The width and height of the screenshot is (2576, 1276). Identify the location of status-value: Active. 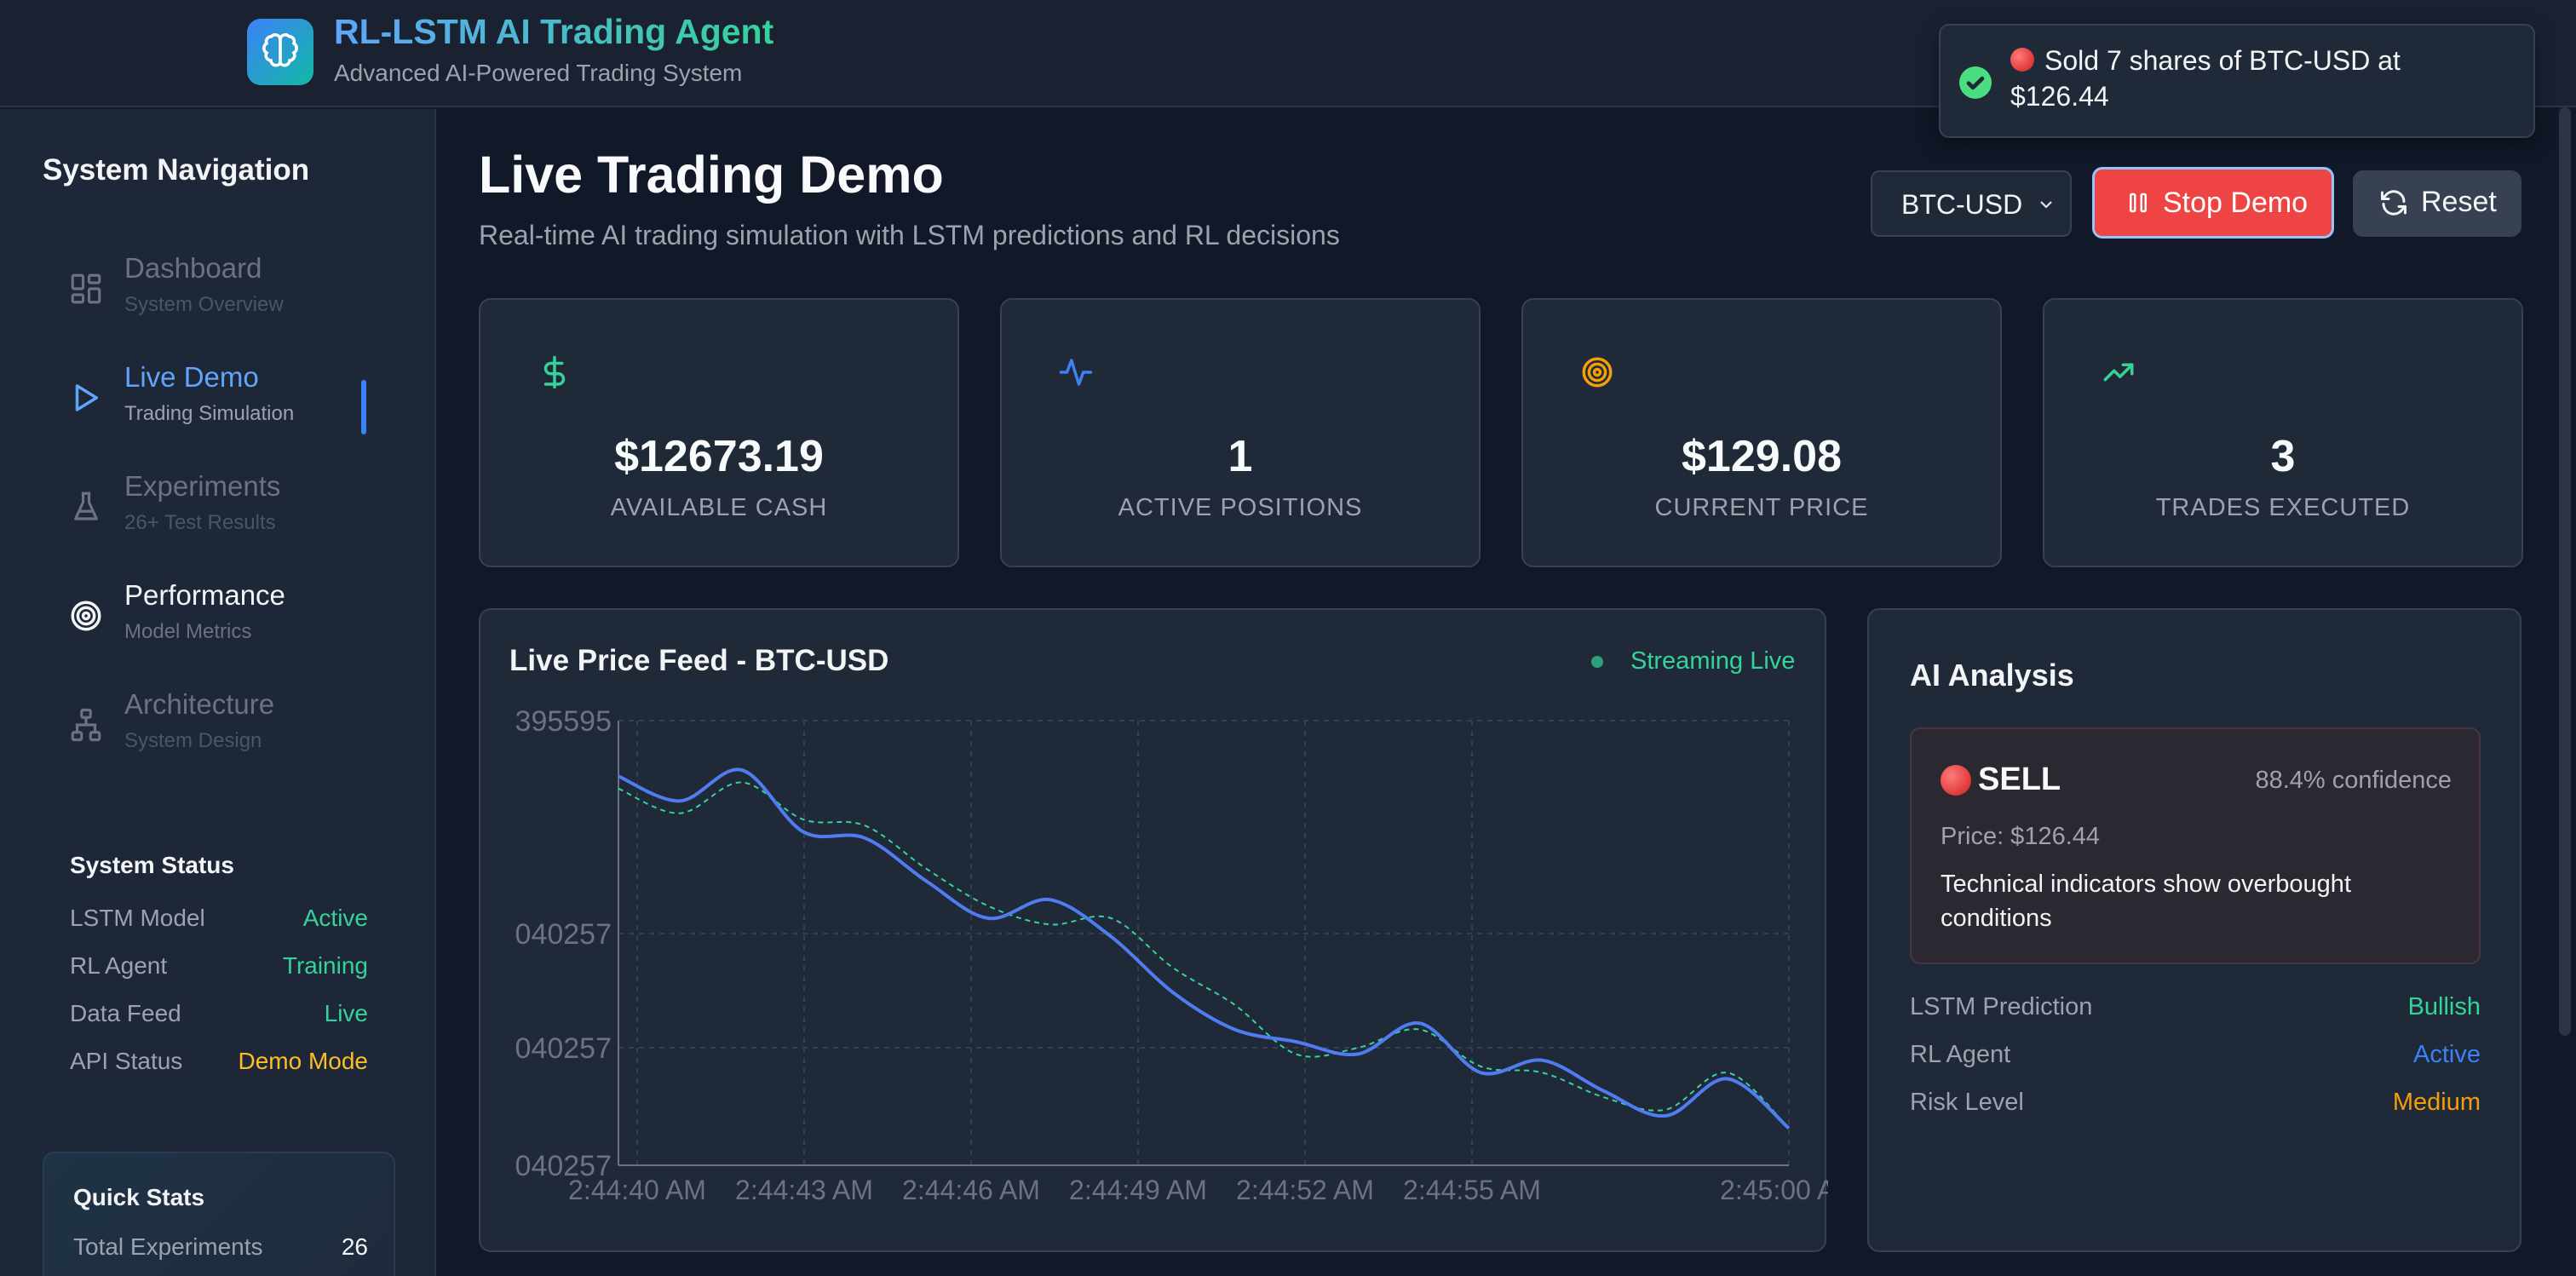
(335, 918).